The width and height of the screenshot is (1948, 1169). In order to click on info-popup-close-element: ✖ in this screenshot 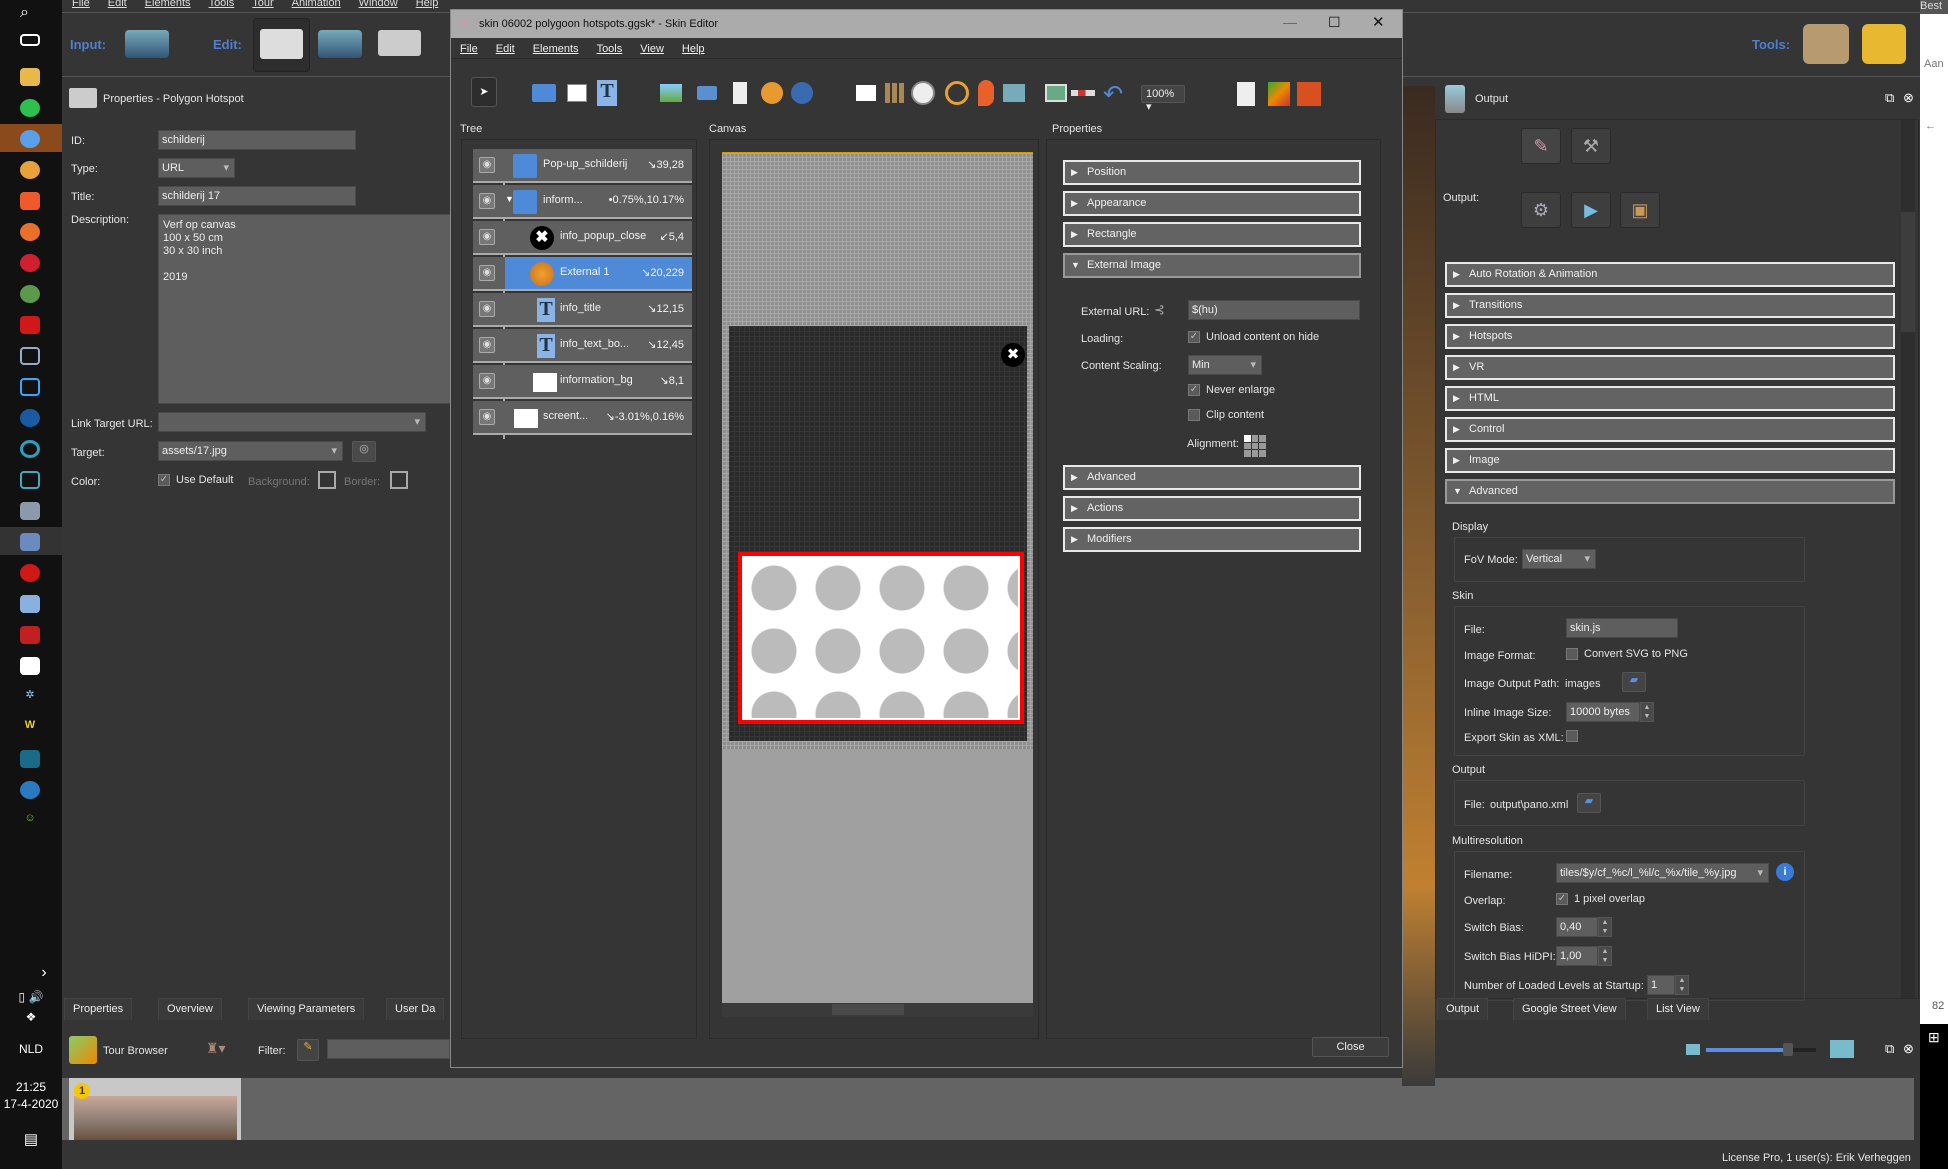, I will do `click(1013, 355)`.